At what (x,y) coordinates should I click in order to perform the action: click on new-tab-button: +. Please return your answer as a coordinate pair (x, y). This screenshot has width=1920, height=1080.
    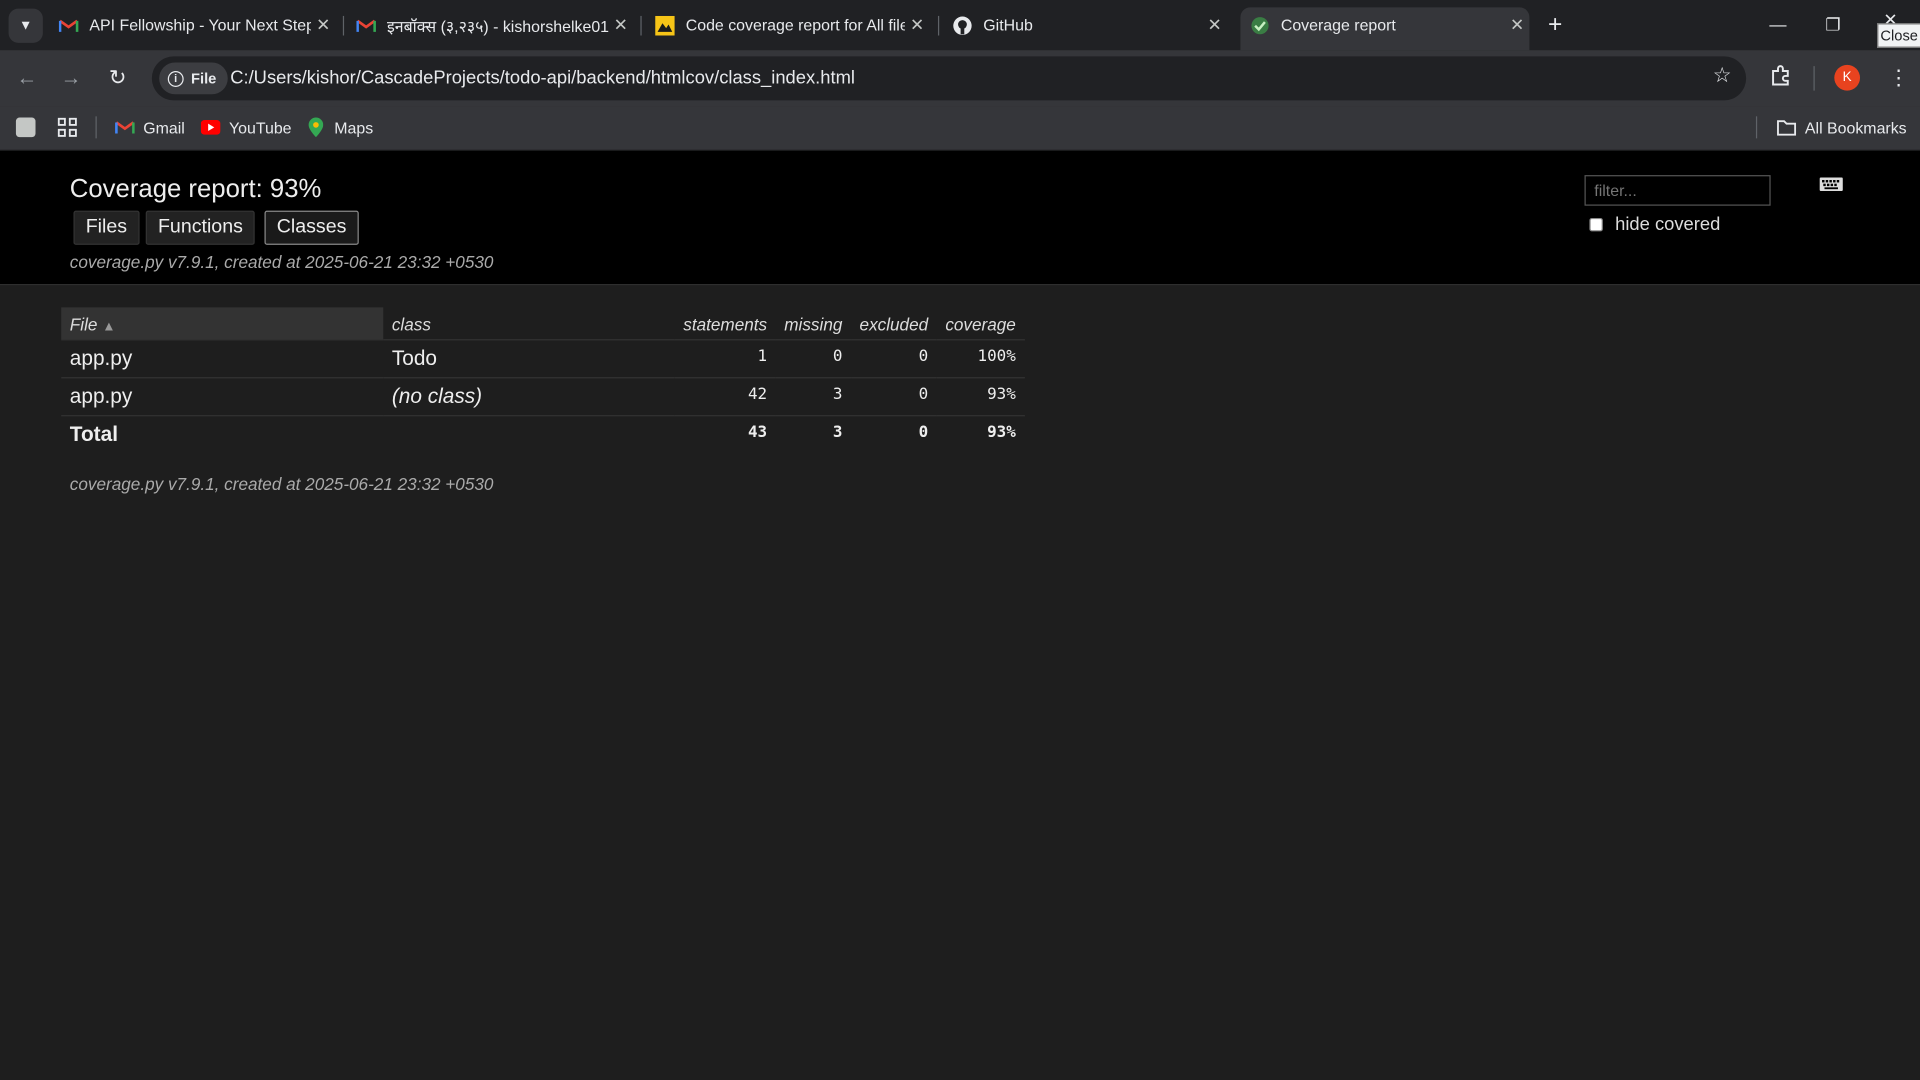
    Looking at the image, I should click on (1555, 24).